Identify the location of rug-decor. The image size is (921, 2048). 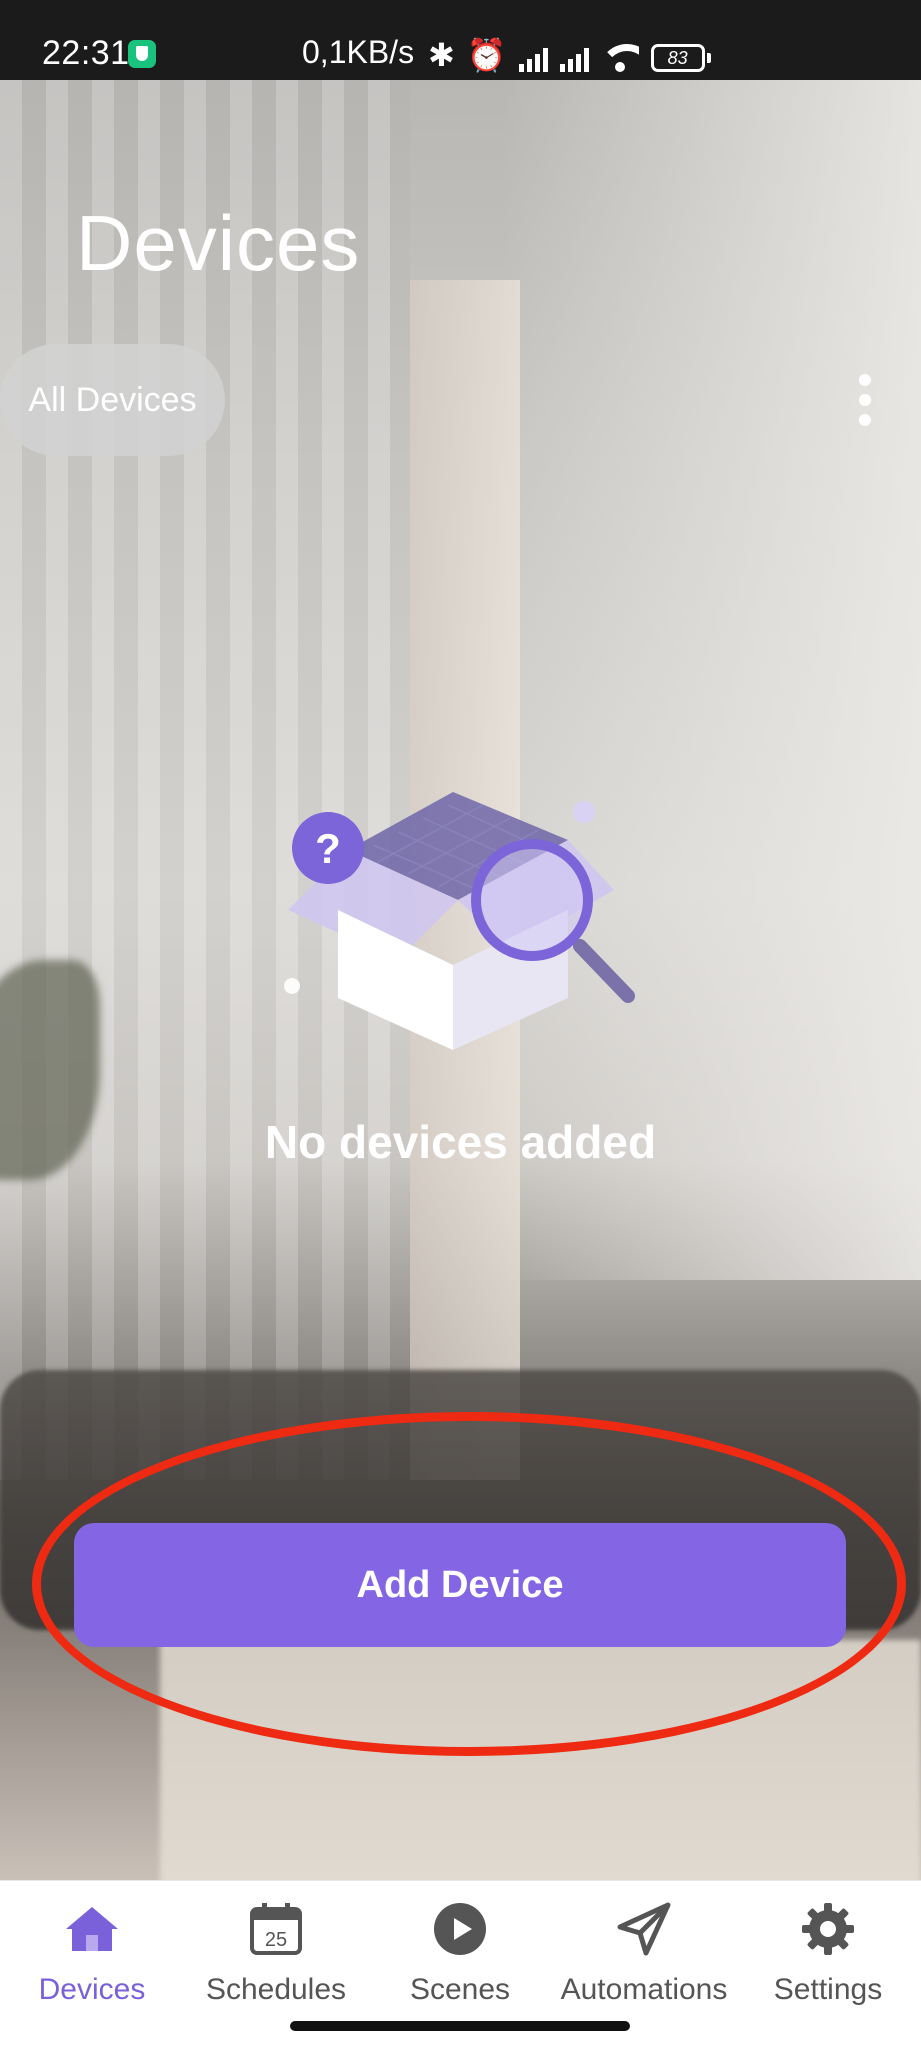
(540, 1760).